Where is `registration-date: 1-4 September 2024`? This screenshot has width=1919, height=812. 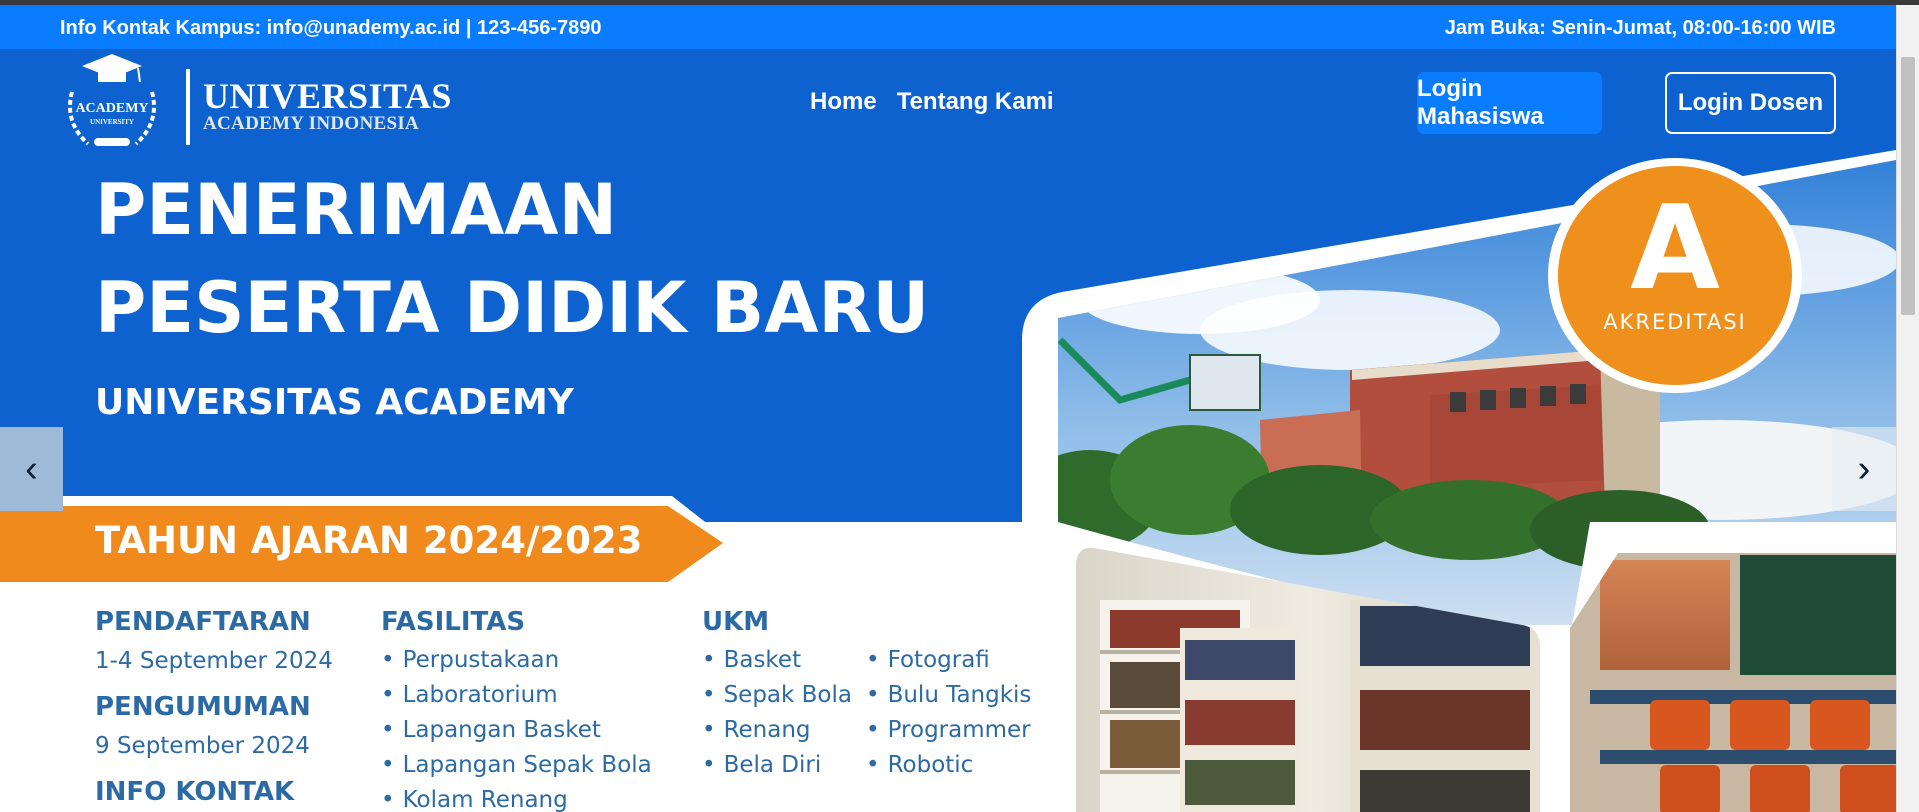
registration-date: 1-4 September 2024 is located at coordinates (214, 661).